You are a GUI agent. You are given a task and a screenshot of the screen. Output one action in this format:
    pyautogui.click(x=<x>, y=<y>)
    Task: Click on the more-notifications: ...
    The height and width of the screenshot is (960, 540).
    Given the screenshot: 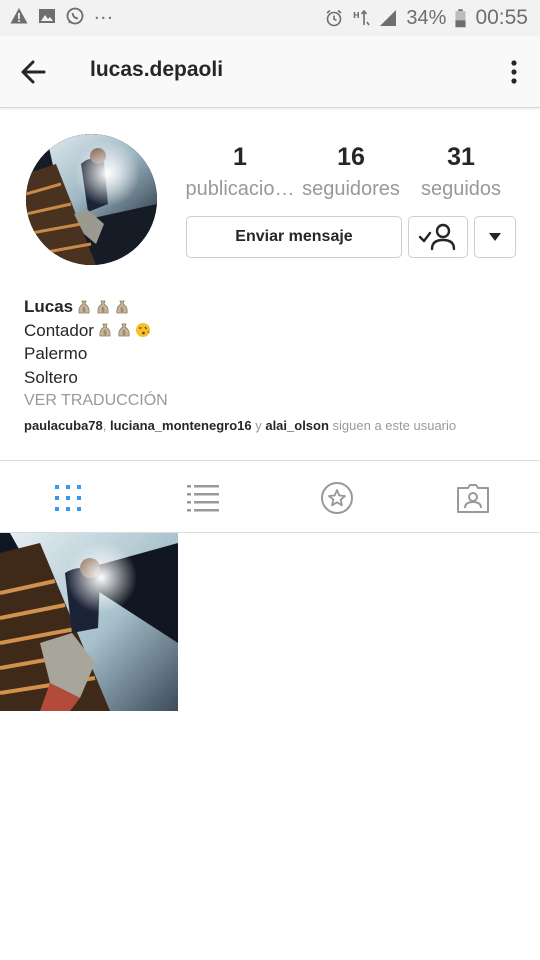 What is the action you would take?
    pyautogui.click(x=104, y=13)
    